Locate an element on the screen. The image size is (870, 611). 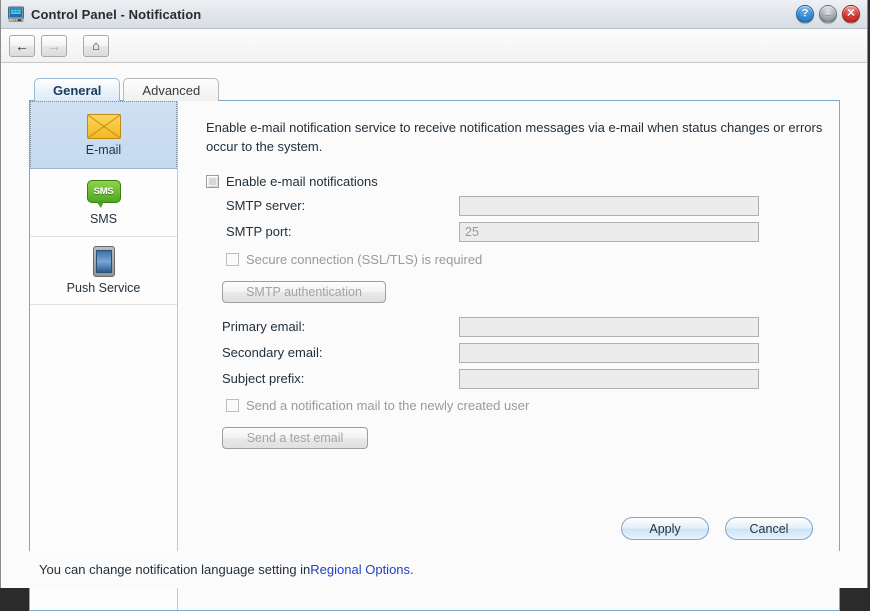
tab-general: General is located at coordinates (77, 89).